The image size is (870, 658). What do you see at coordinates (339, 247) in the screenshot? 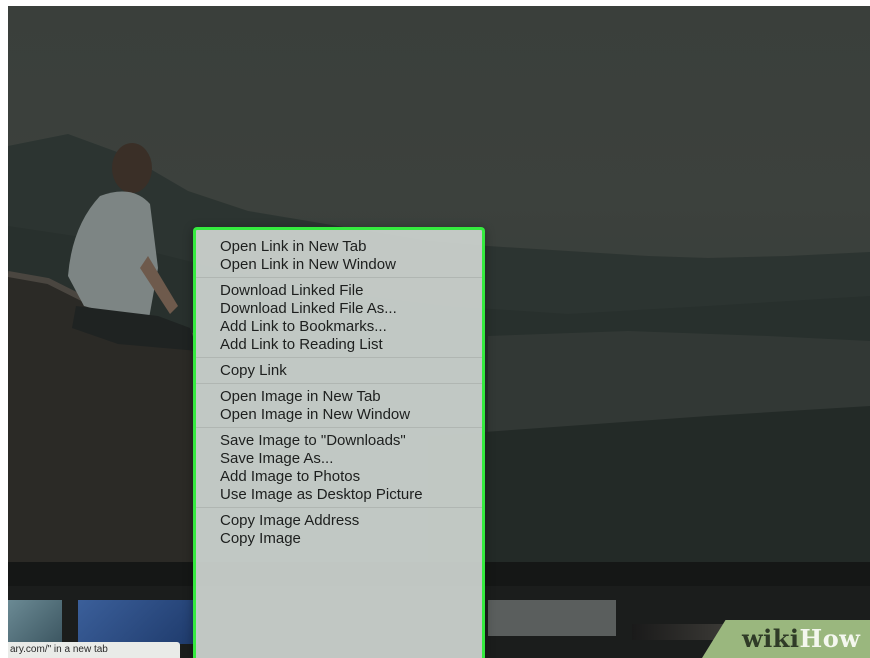
I see `menu-item-open-link-new-tab: Open Link in New Tab` at bounding box center [339, 247].